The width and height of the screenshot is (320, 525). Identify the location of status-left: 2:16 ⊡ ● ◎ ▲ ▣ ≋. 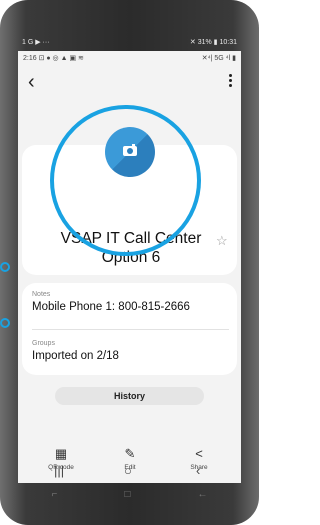
(53, 58).